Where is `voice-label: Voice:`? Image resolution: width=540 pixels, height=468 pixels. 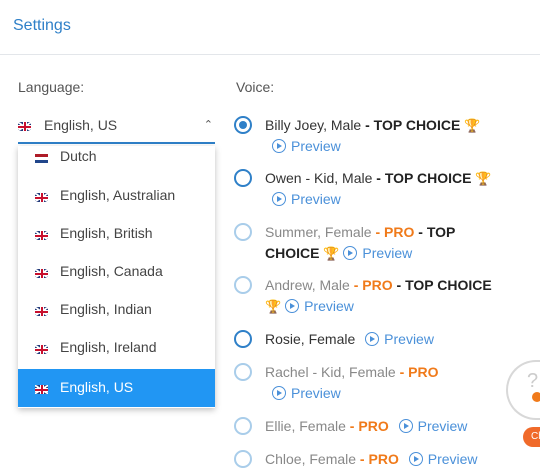
voice-label: Voice: is located at coordinates (255, 87).